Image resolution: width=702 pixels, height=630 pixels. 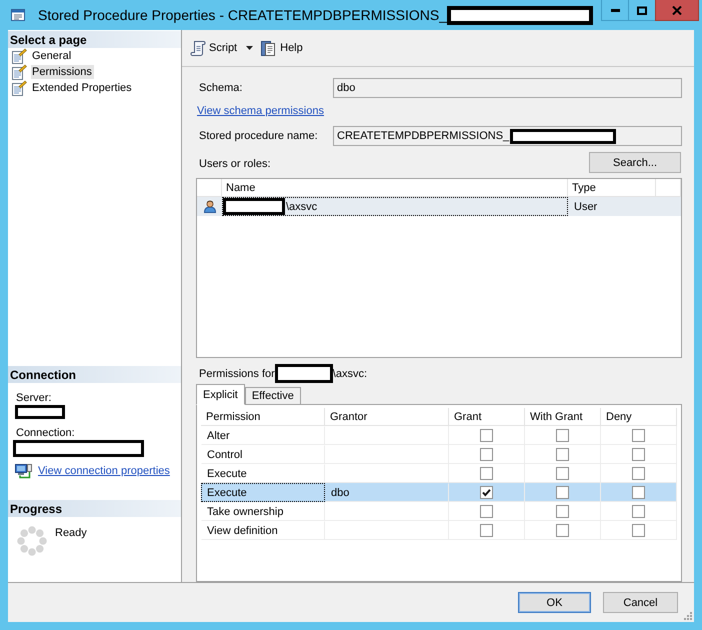 What do you see at coordinates (94, 374) in the screenshot?
I see `section-header: Connection` at bounding box center [94, 374].